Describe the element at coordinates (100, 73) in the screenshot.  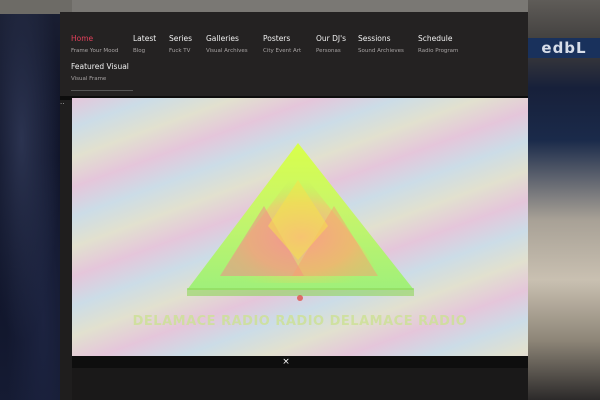
I see `nav-item-featured-visual: Featured Visual Visual Frame` at that location.